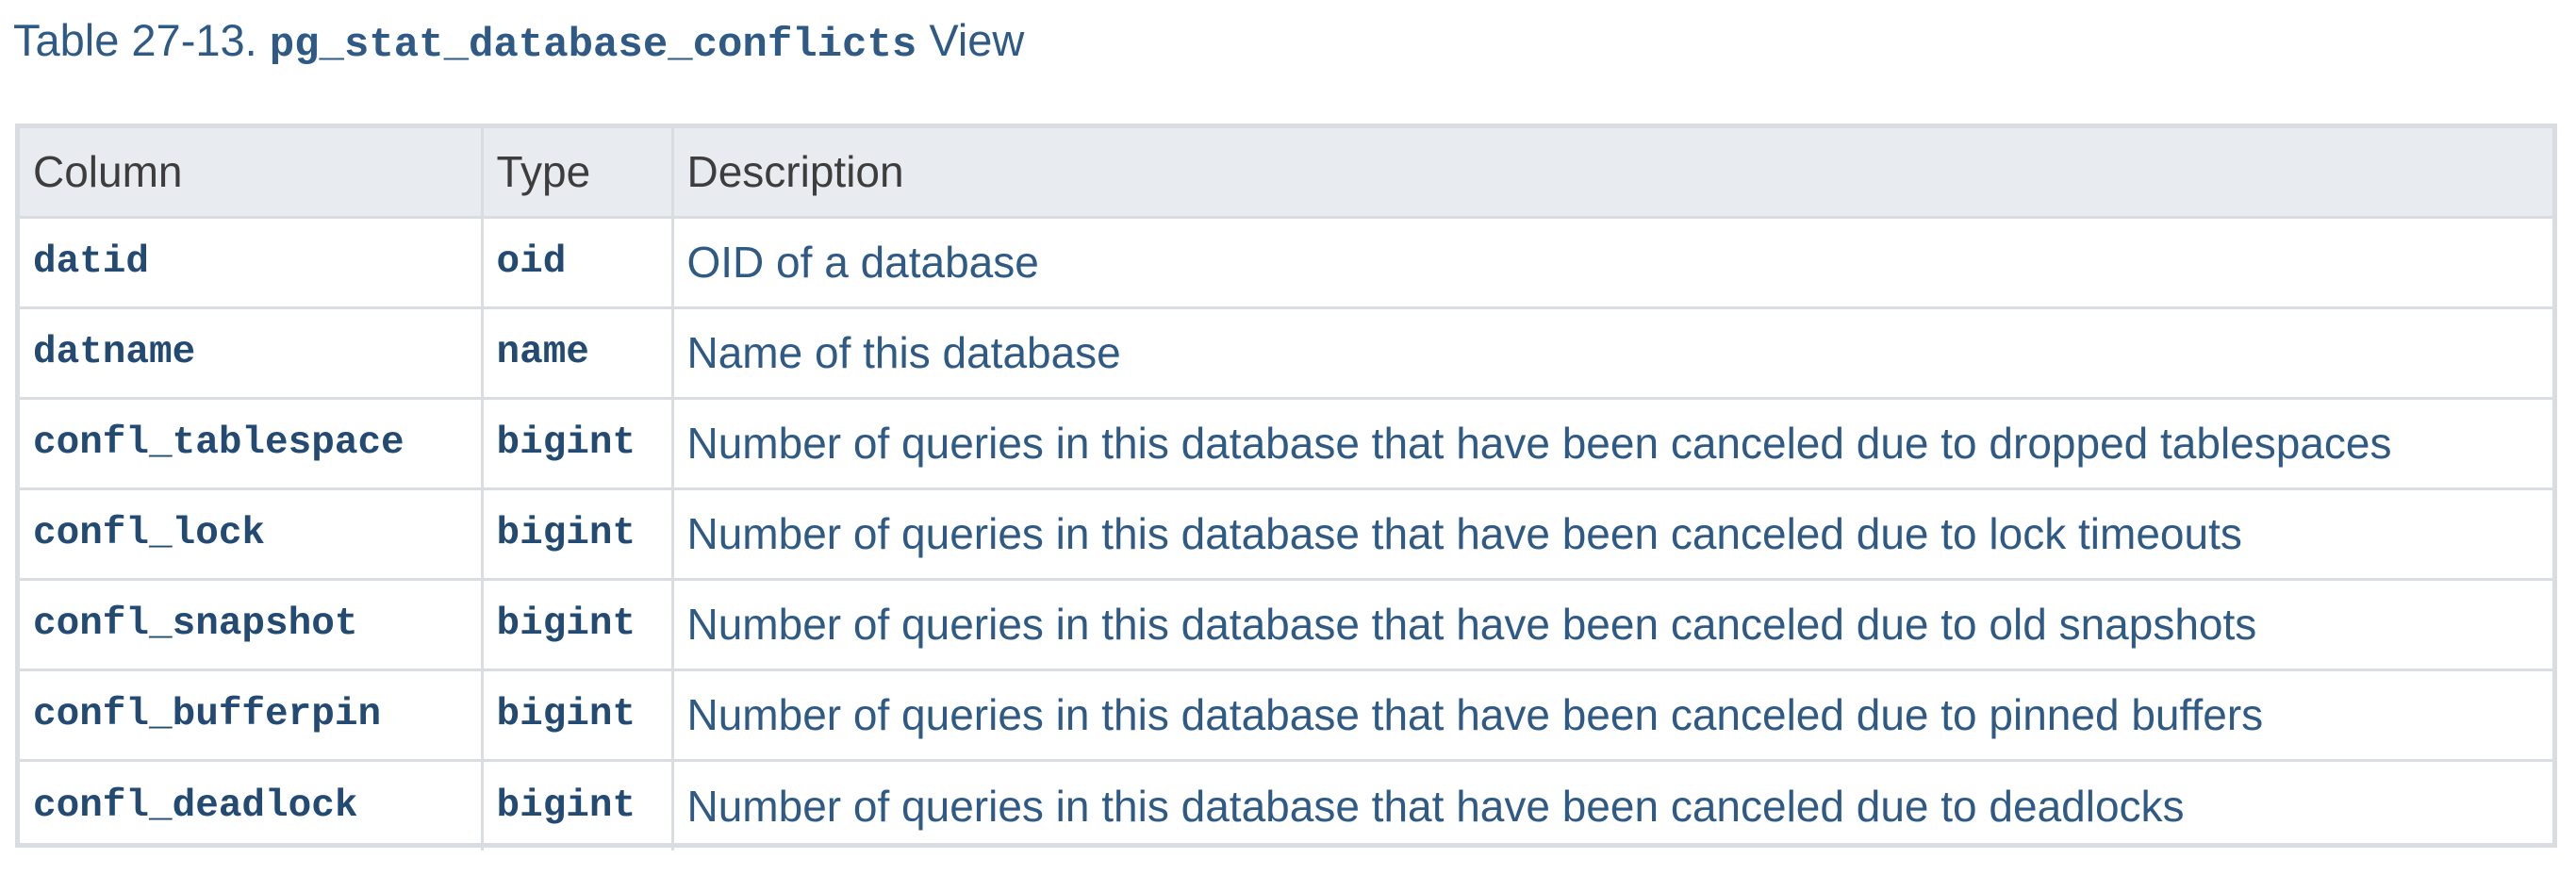 The height and width of the screenshot is (875, 2576). Describe the element at coordinates (577, 173) in the screenshot. I see `header-type: Type` at that location.